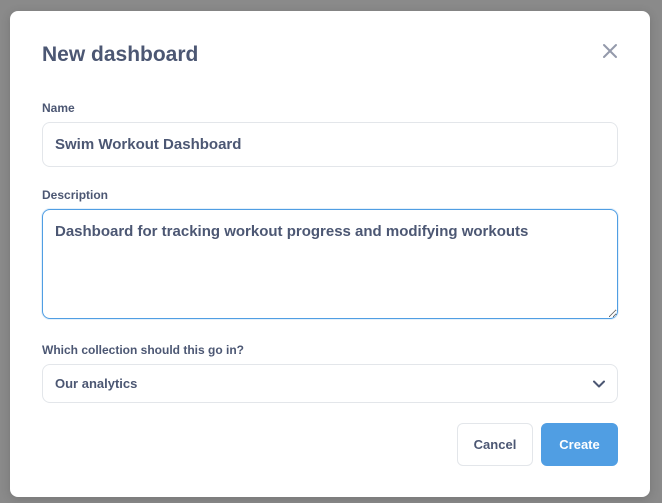  Describe the element at coordinates (58, 108) in the screenshot. I see `name-label: Name` at that location.